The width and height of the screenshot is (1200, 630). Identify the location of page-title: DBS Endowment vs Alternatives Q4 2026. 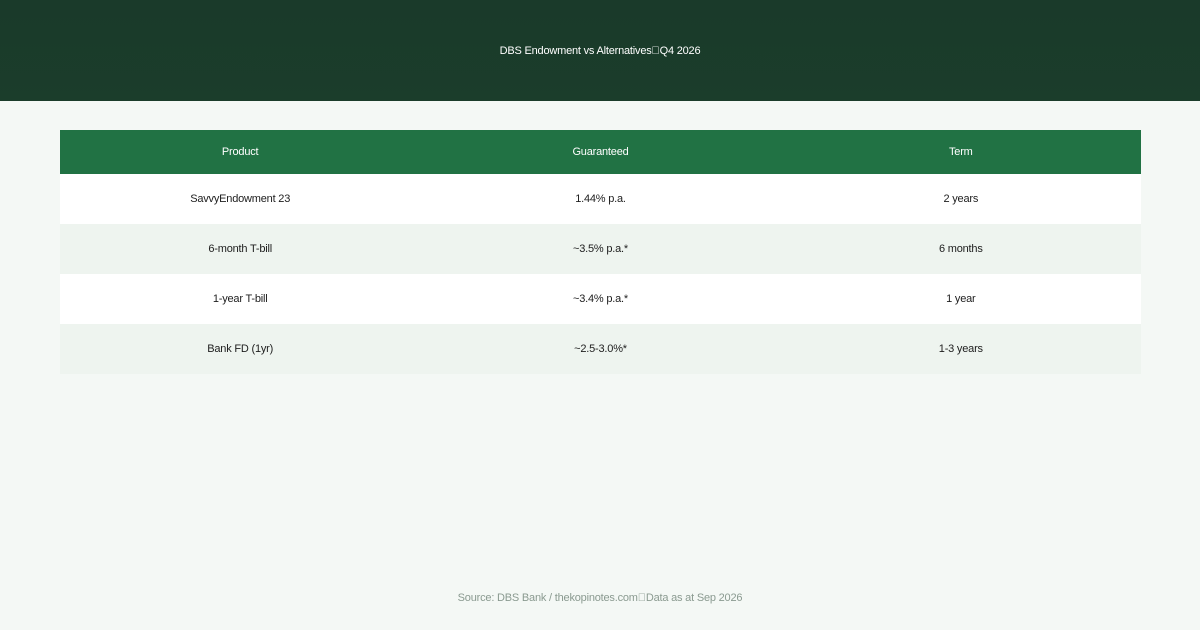
(600, 50).